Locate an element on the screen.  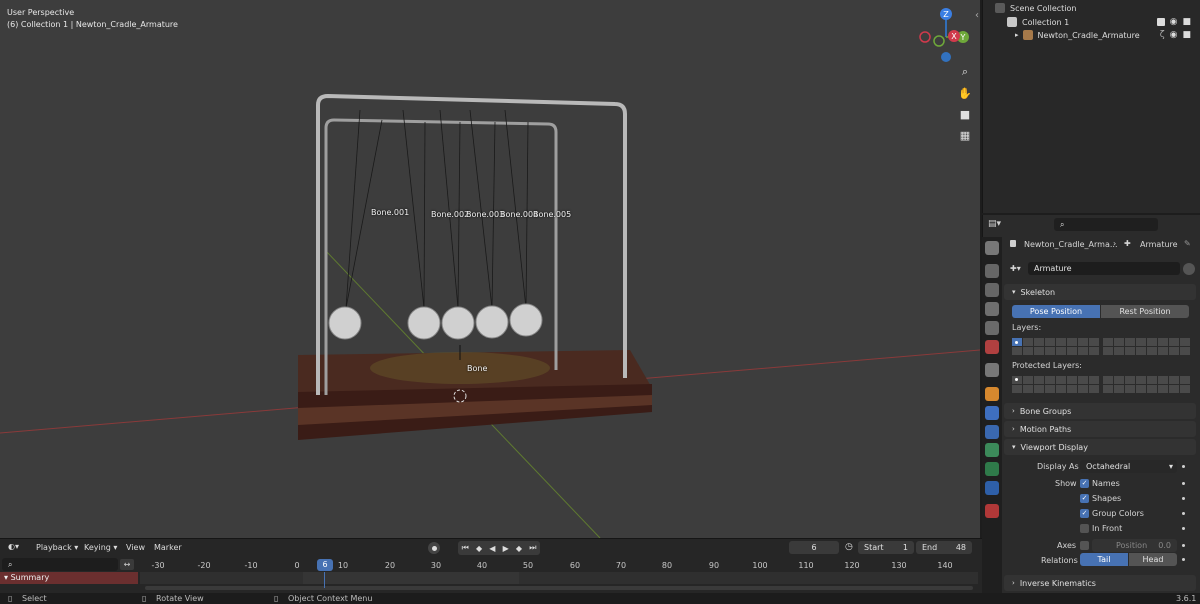
shapes-checkbox: ✓ is located at coordinates (1084, 498).